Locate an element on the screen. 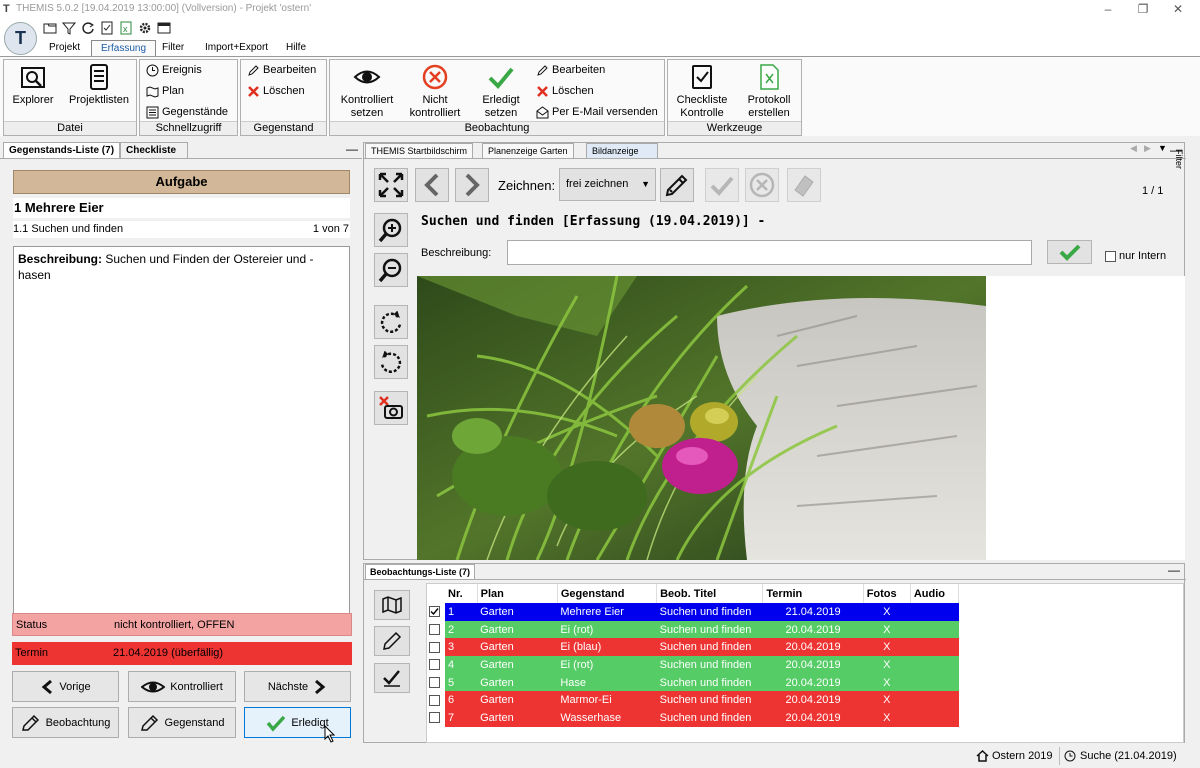 The width and height of the screenshot is (1200, 768). zoom-in-button is located at coordinates (391, 230).